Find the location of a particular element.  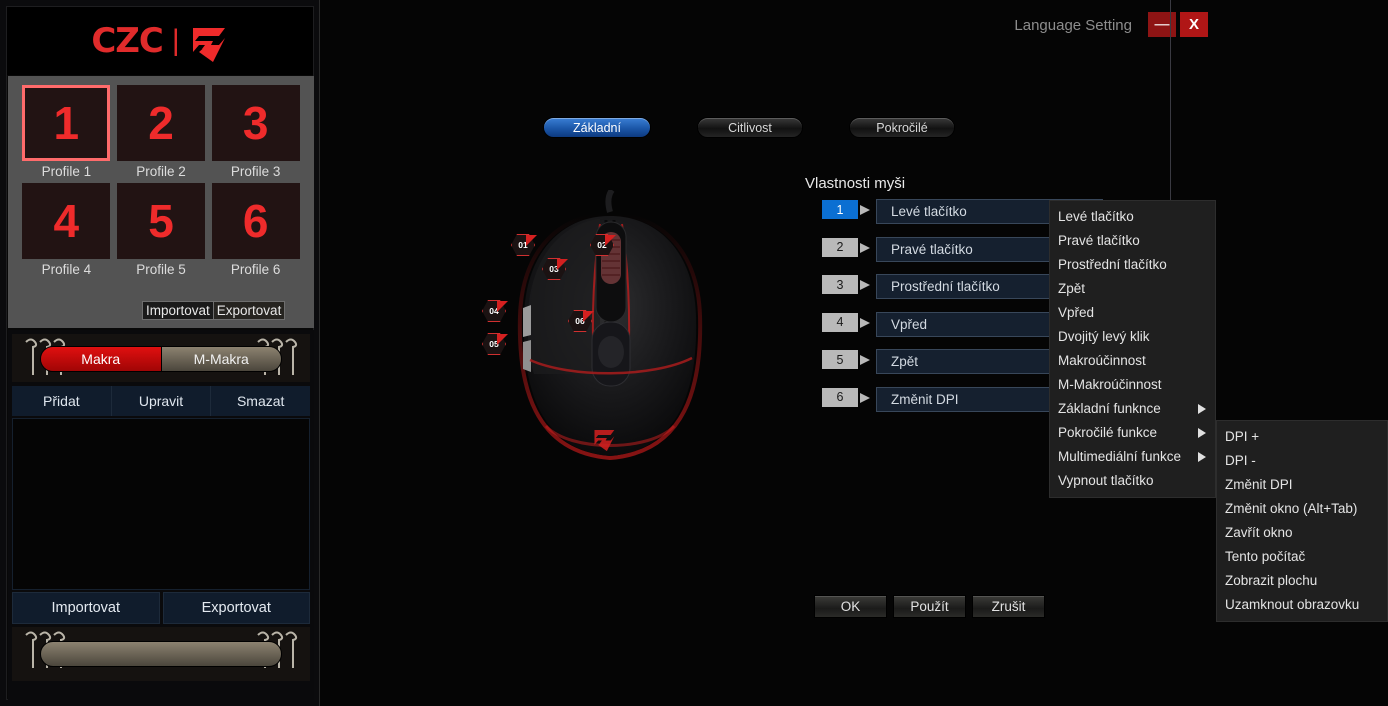

profile-label: Profile 4 is located at coordinates (66, 269).